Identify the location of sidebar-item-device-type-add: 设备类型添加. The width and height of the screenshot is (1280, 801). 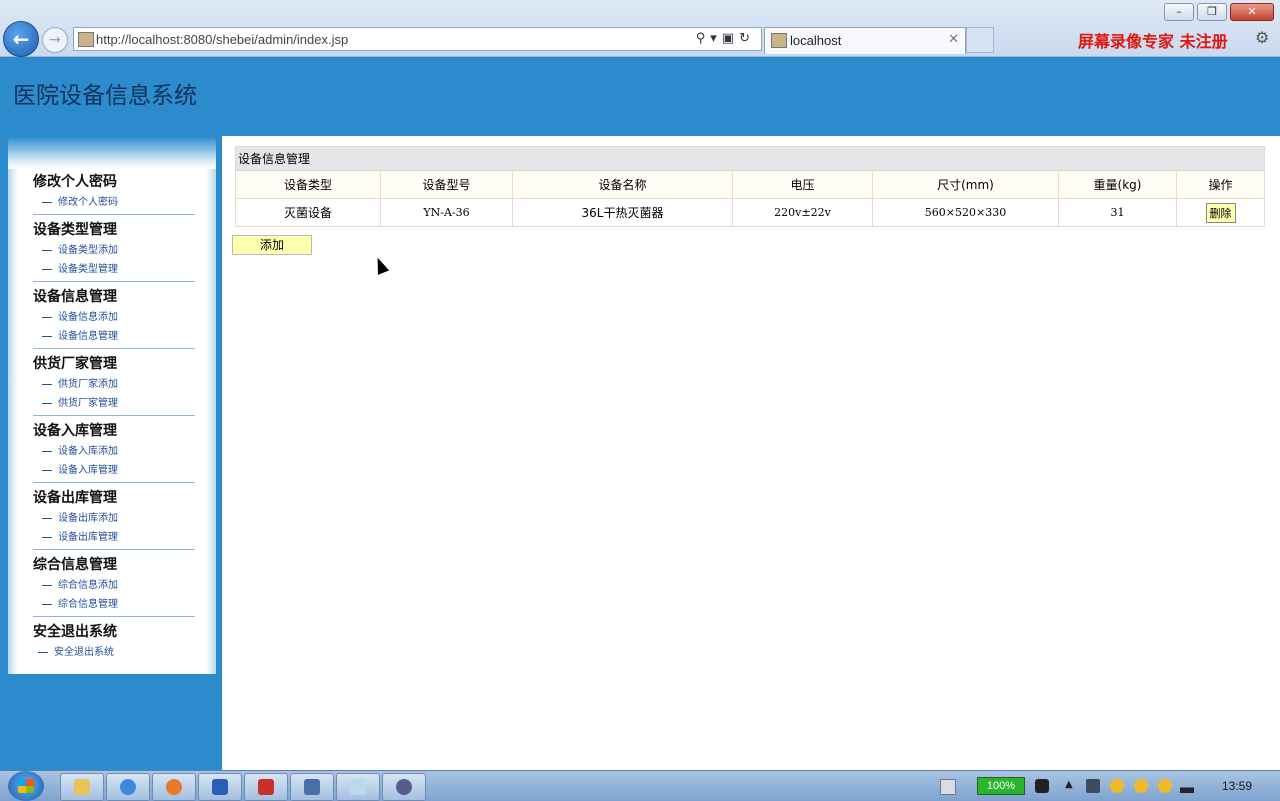
(114, 250).